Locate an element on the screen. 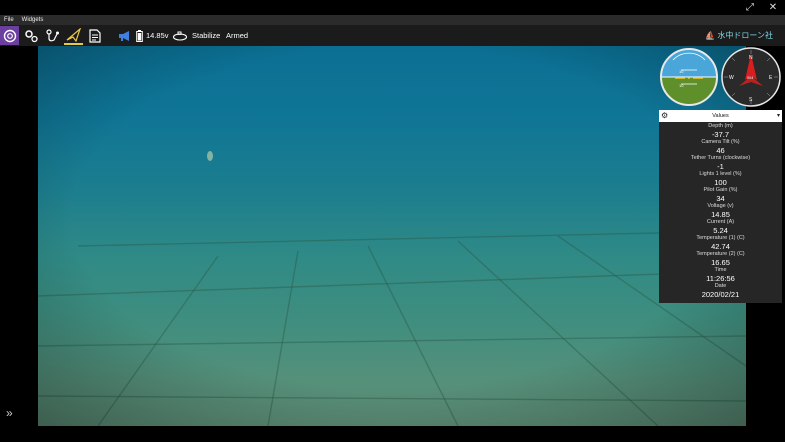 This screenshot has width=785, height=442. flight-mode-button is located at coordinates (179, 35).